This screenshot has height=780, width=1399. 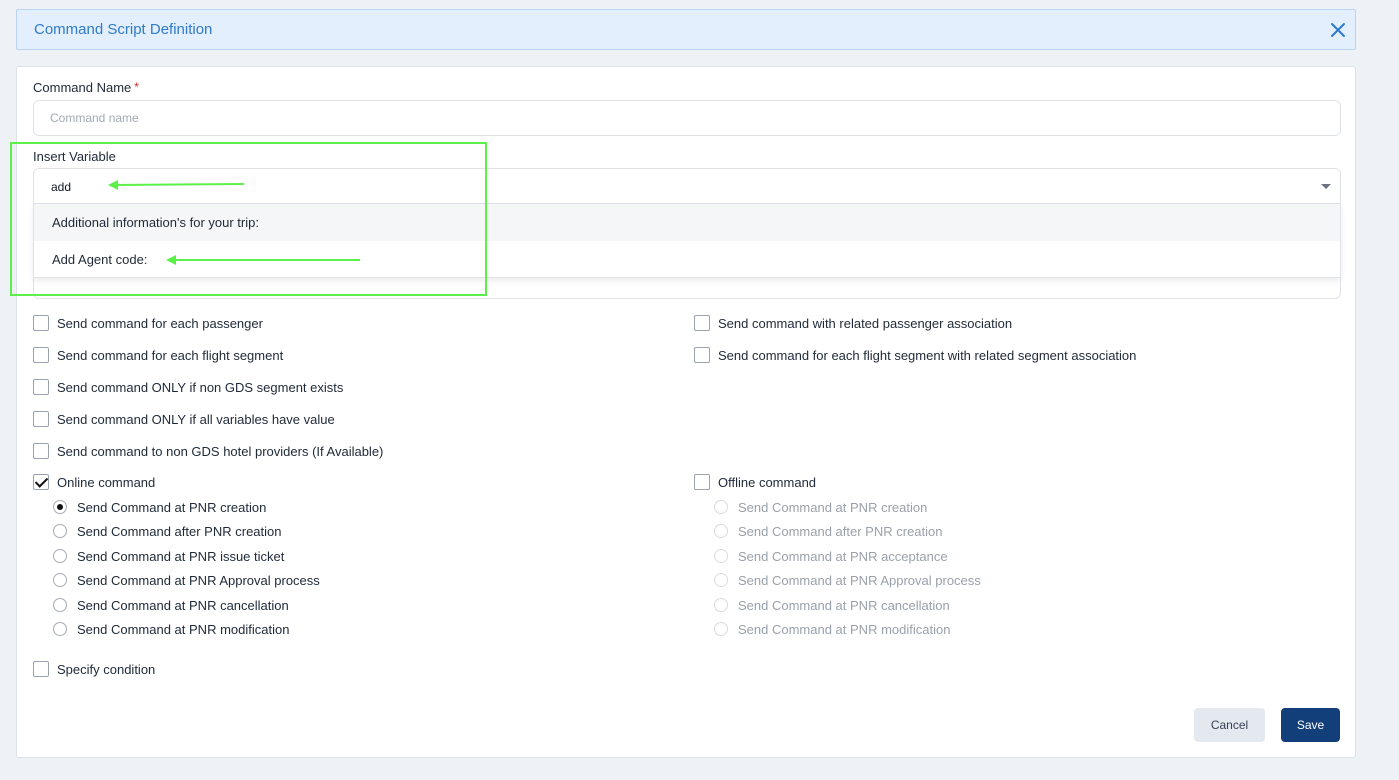 I want to click on radio-online-option: Send Command after PNR creation, so click(x=167, y=531).